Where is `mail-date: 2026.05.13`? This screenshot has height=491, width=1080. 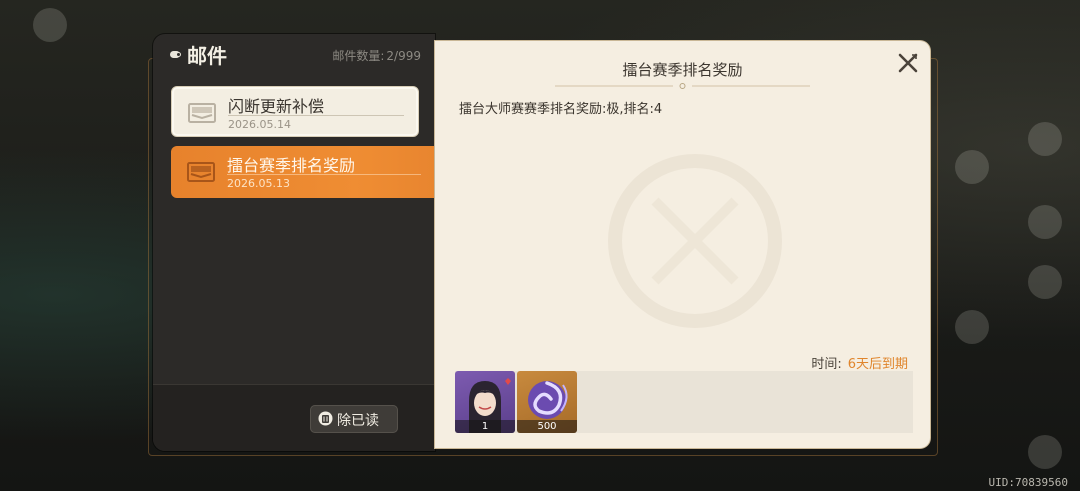
mail-date: 2026.05.13 is located at coordinates (258, 183).